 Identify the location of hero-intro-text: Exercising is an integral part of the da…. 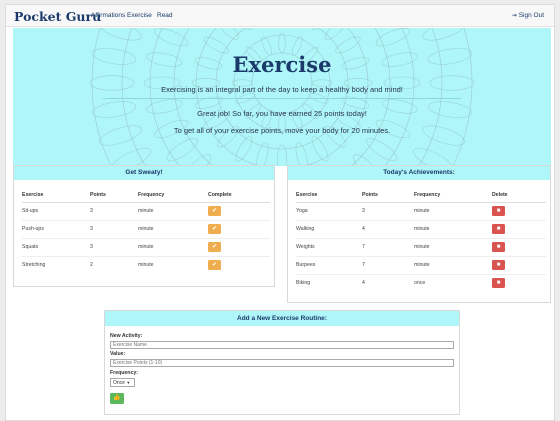
(282, 89).